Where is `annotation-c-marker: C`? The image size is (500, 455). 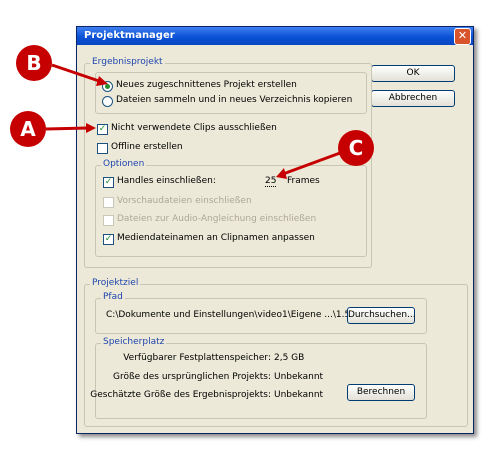 annotation-c-marker: C is located at coordinates (356, 148).